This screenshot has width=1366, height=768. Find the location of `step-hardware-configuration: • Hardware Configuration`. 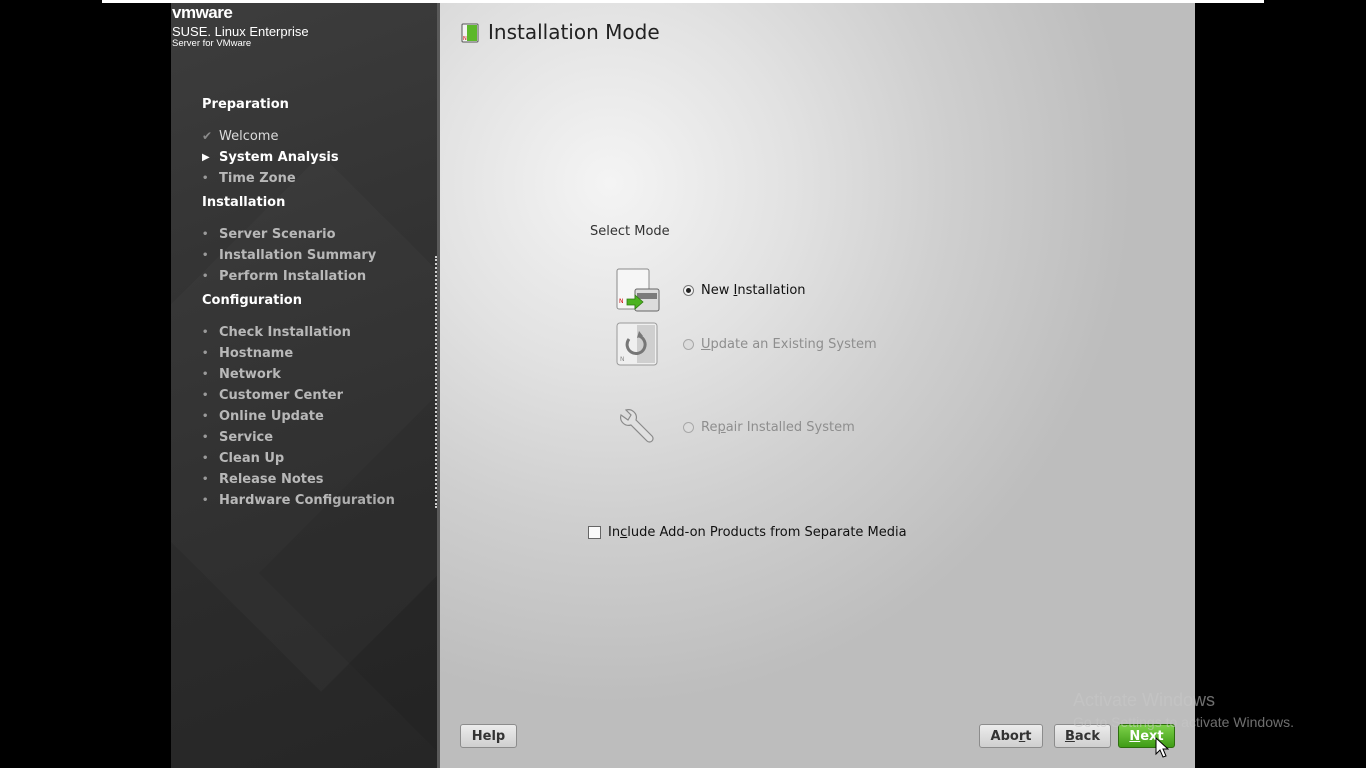

step-hardware-configuration: • Hardware Configuration is located at coordinates (298, 500).